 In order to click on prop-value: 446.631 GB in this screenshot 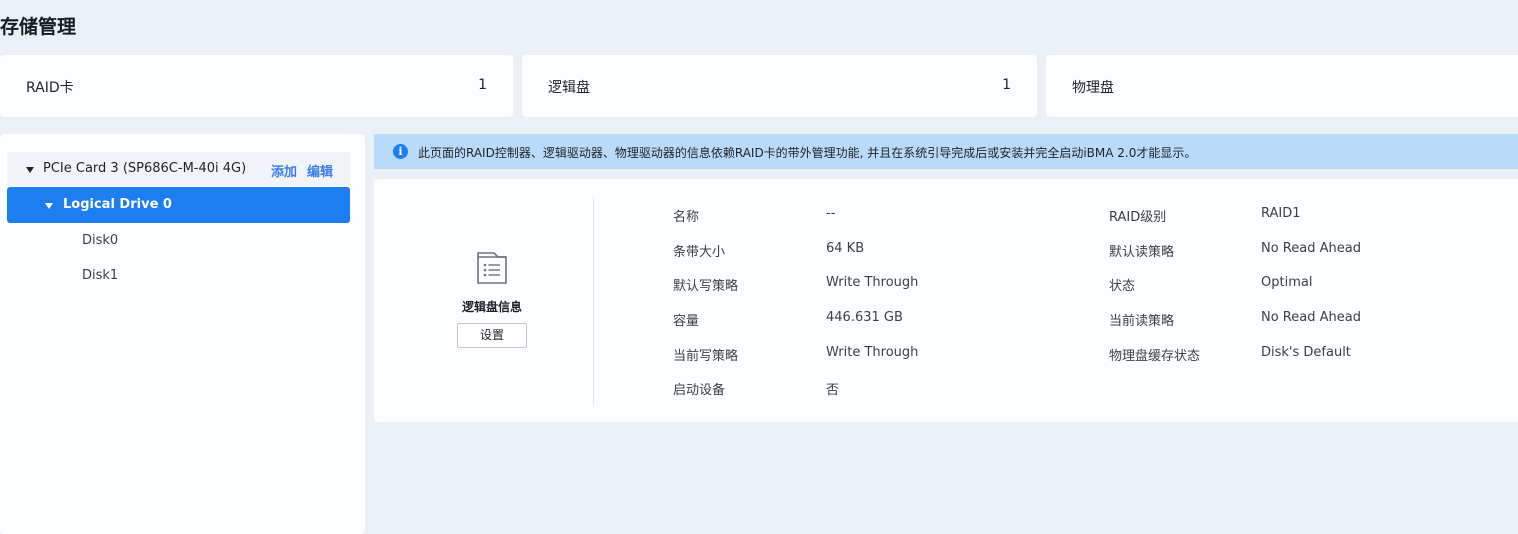, I will do `click(864, 317)`.